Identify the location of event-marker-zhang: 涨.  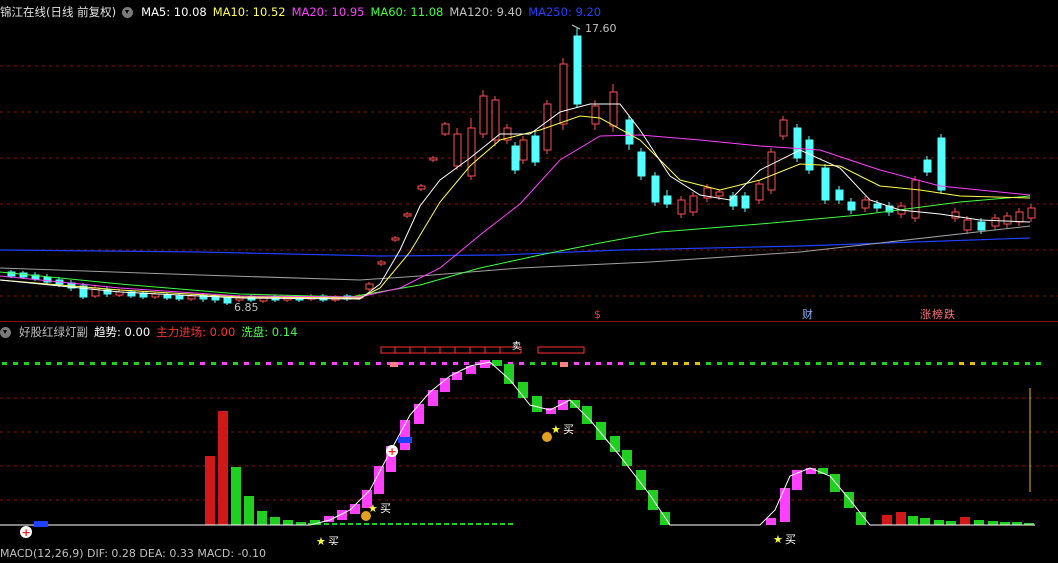
(925, 314).